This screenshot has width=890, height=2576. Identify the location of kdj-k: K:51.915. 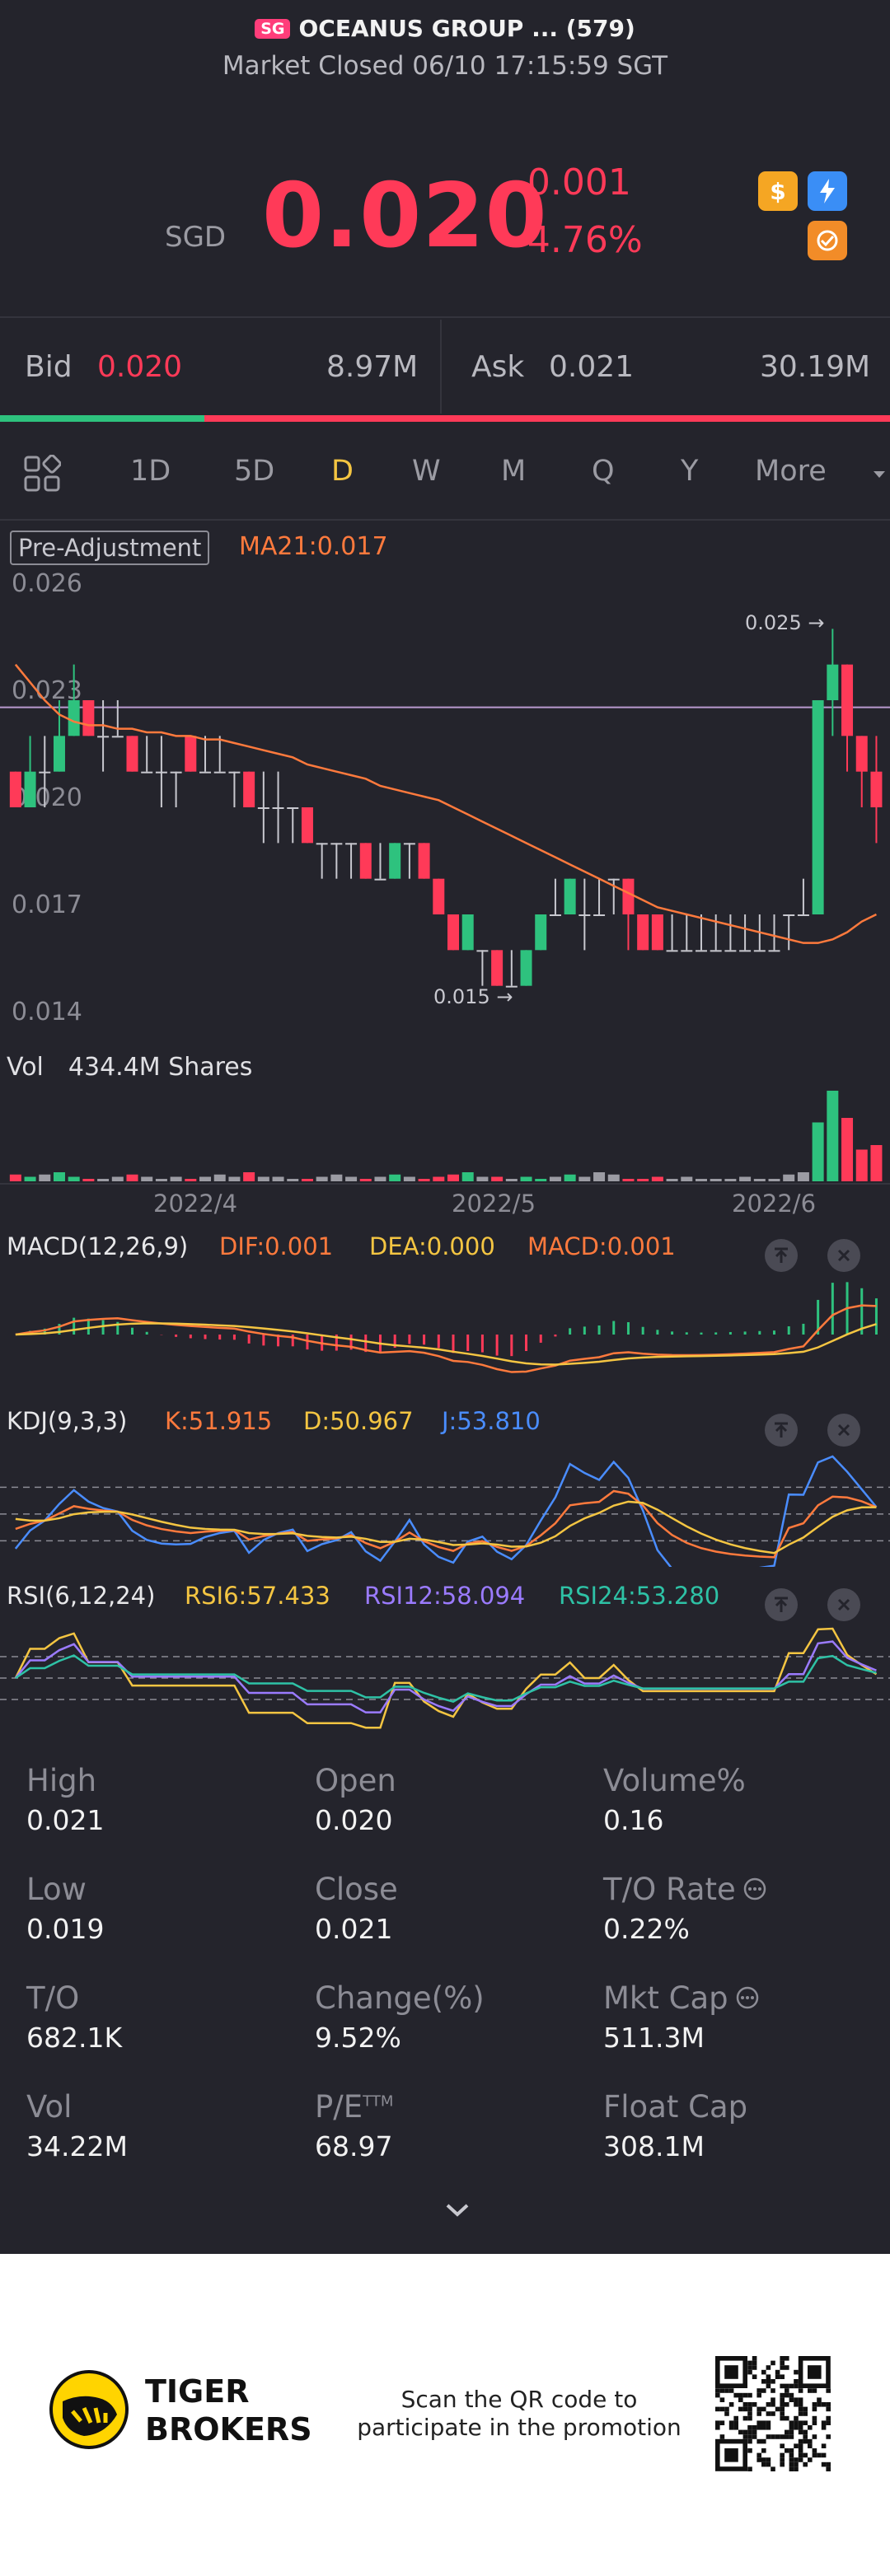
(219, 1421).